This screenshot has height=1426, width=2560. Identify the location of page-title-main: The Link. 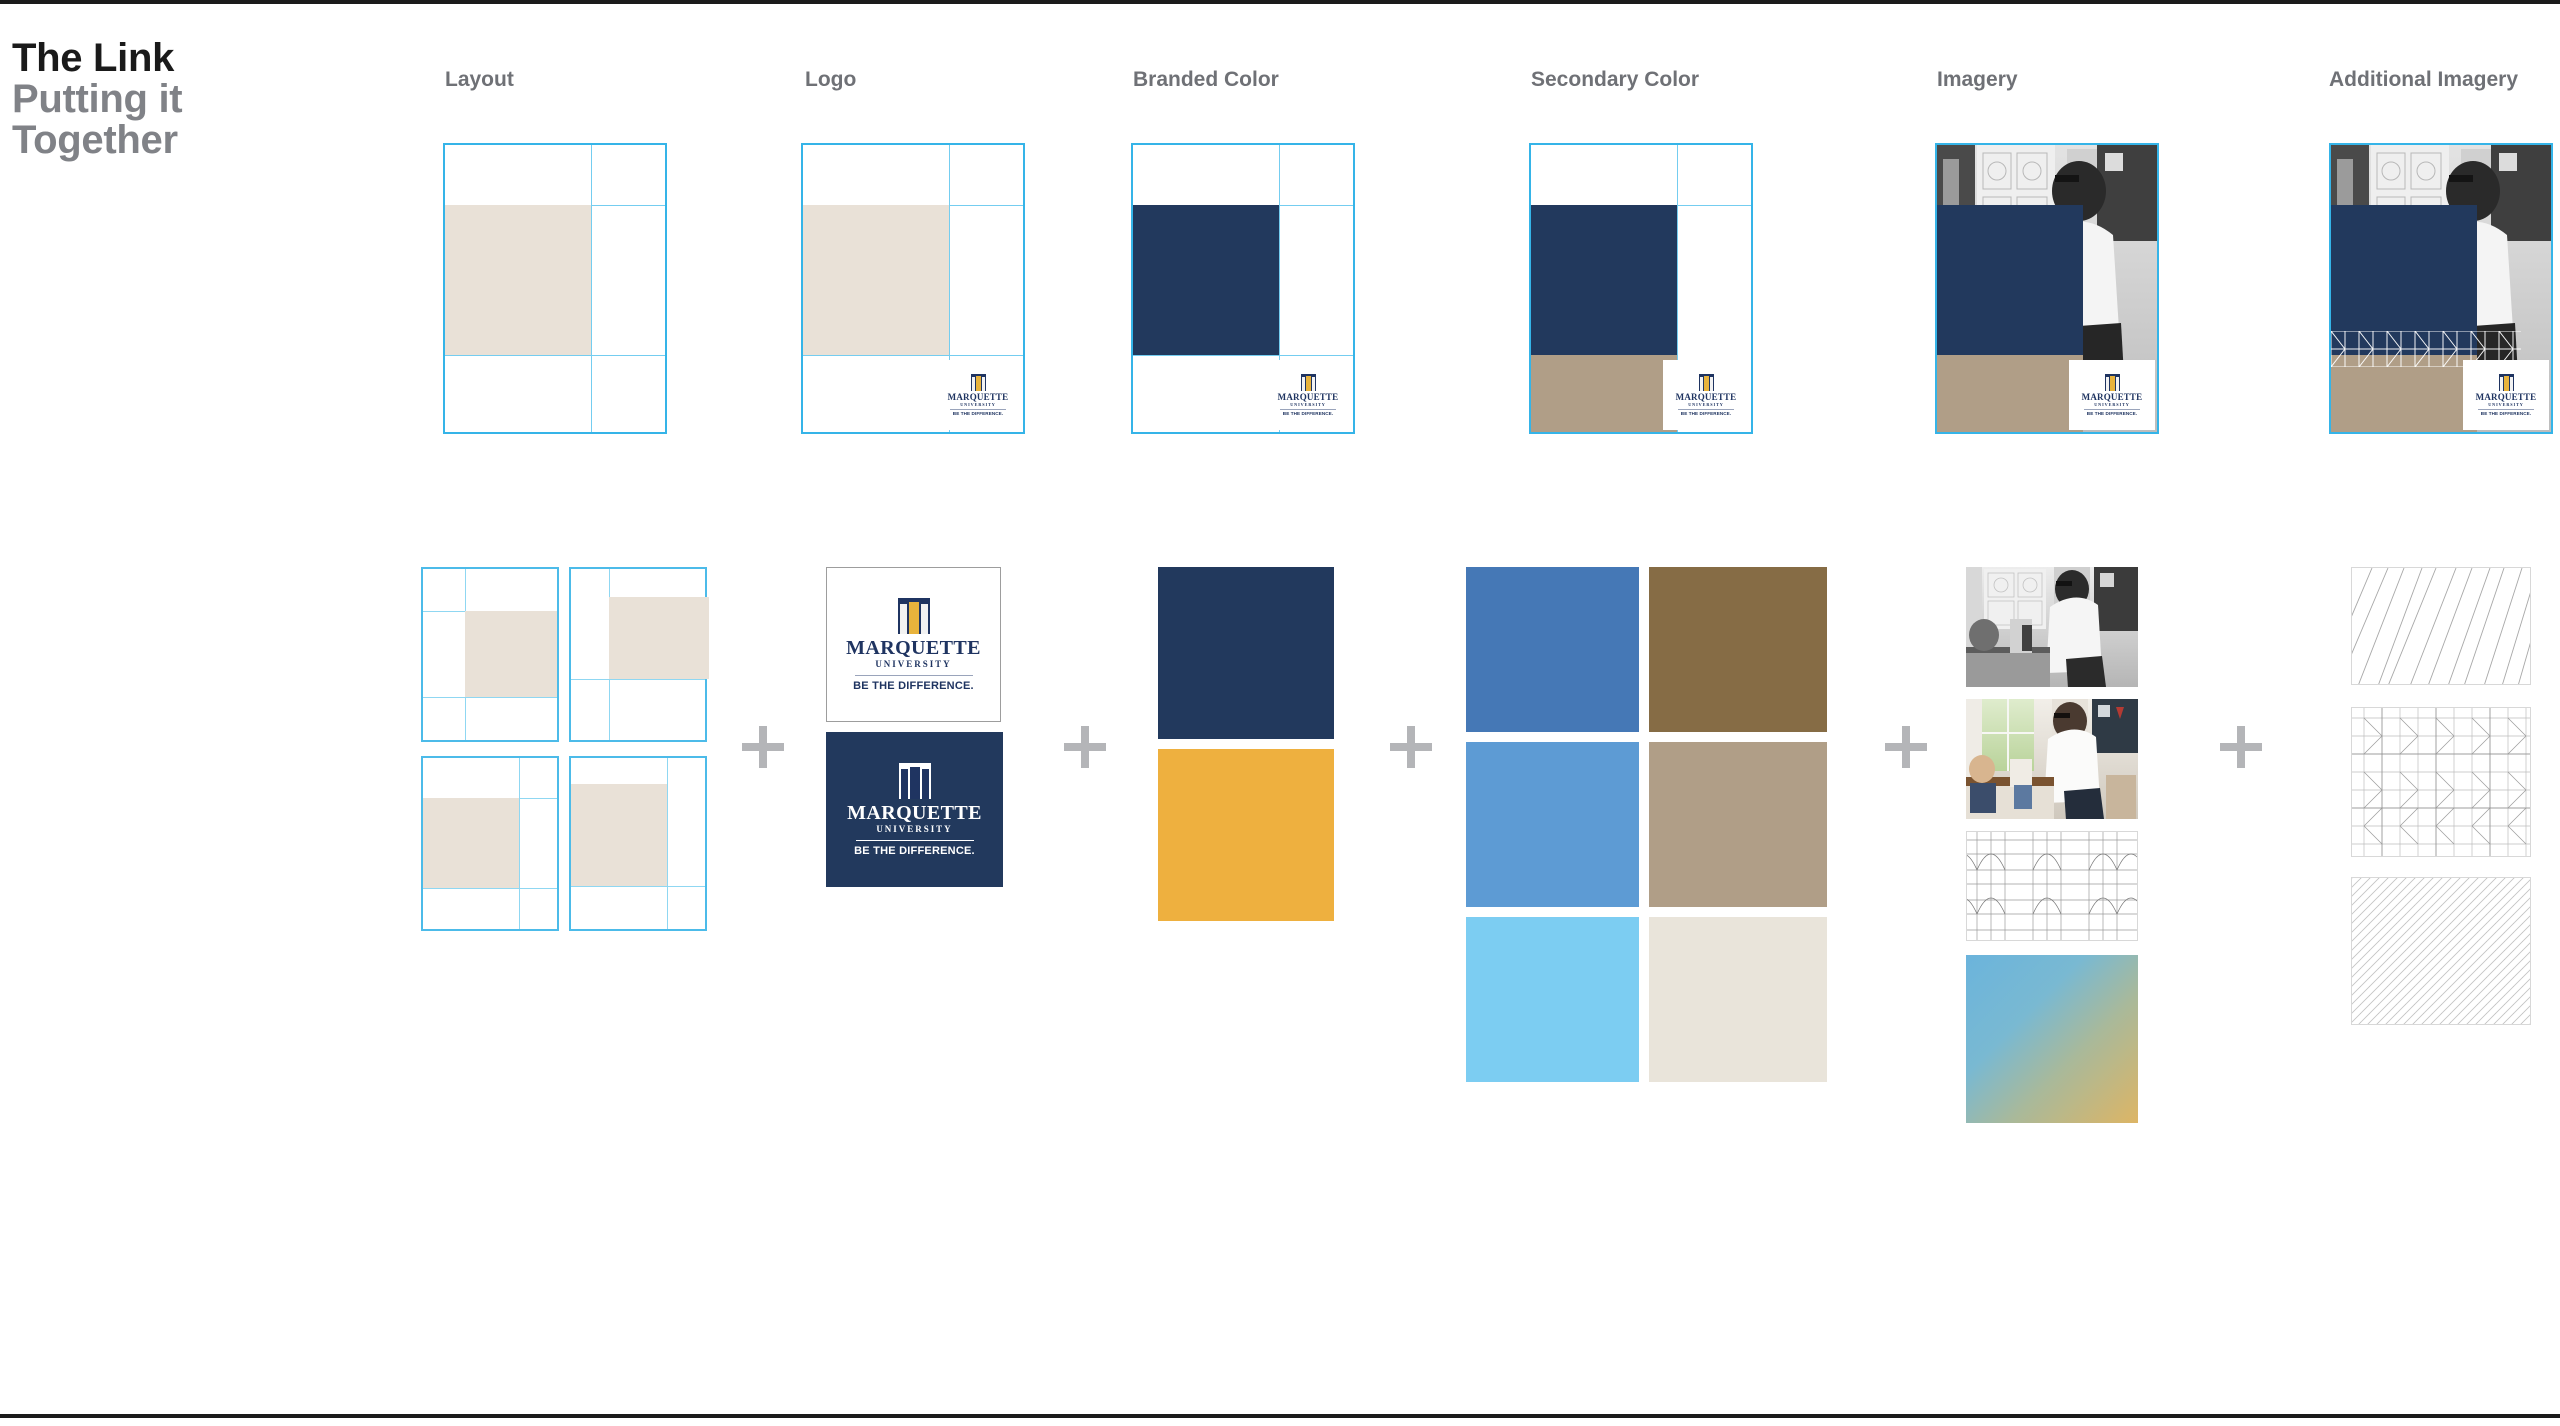
(93, 58).